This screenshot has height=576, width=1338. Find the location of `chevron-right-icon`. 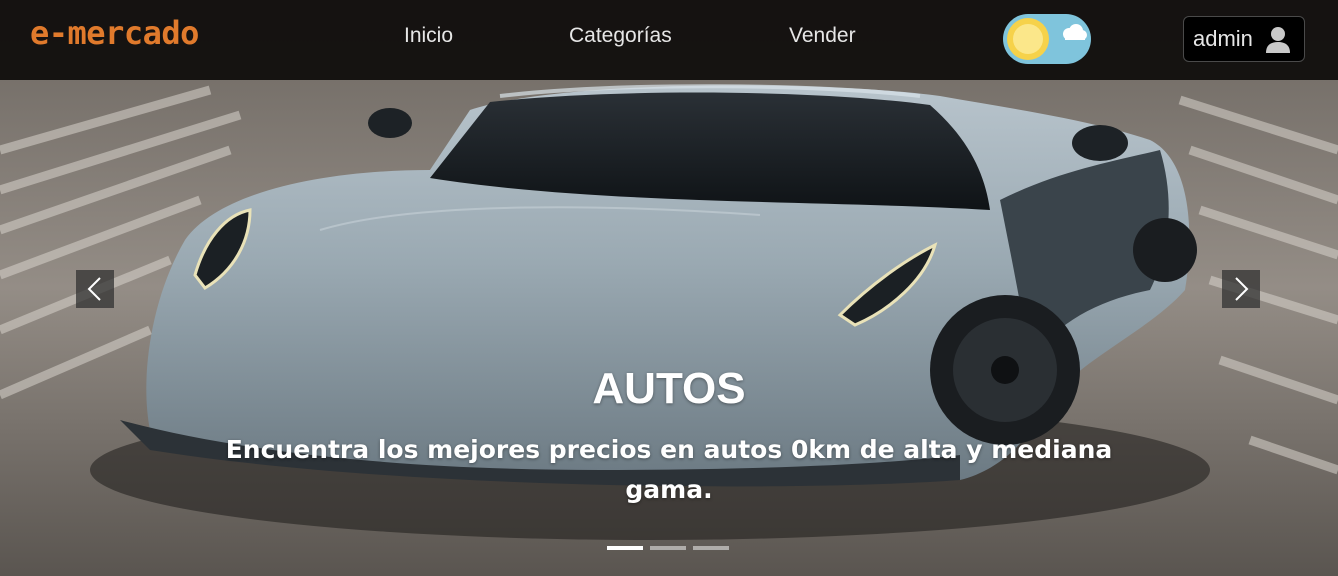

chevron-right-icon is located at coordinates (1242, 289).